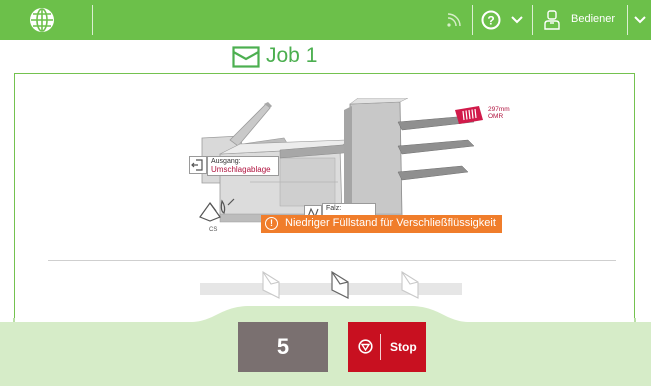  I want to click on output-label-box: Ausgang: Umschlagablage, so click(243, 166).